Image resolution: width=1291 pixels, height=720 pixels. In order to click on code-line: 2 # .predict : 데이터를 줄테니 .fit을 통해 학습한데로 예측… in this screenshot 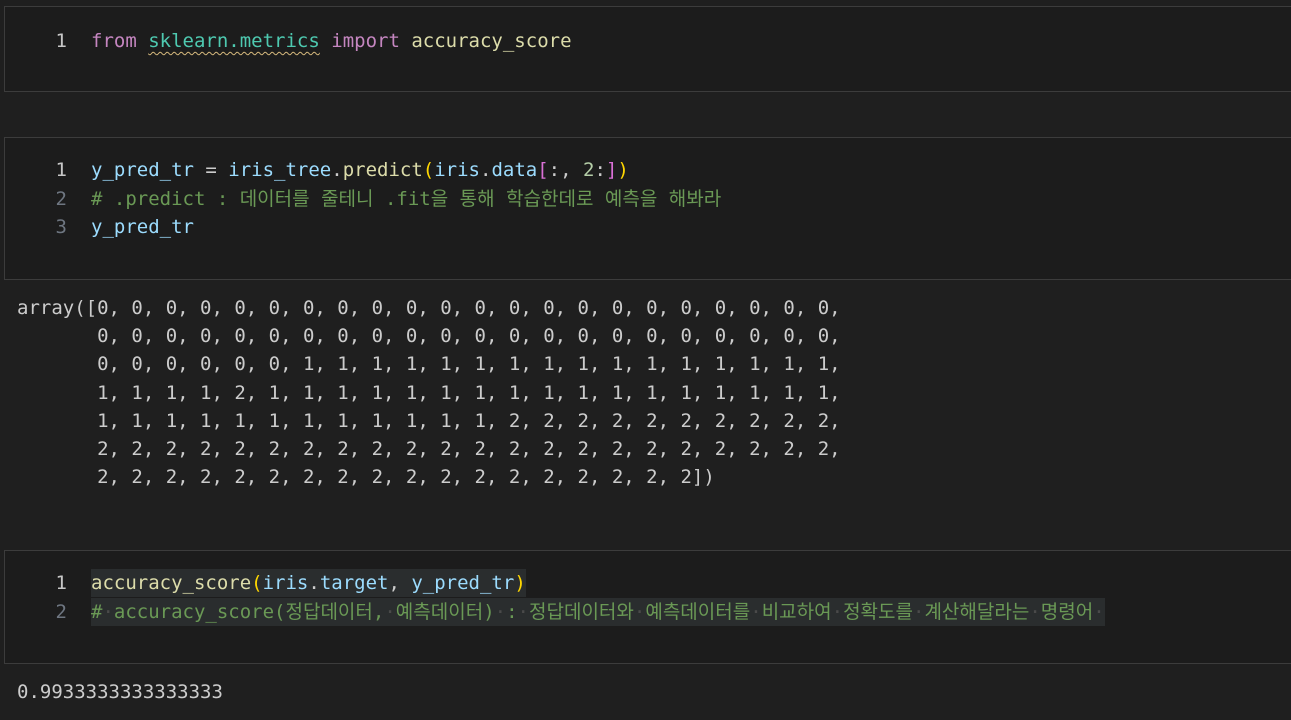, I will do `click(648, 199)`.